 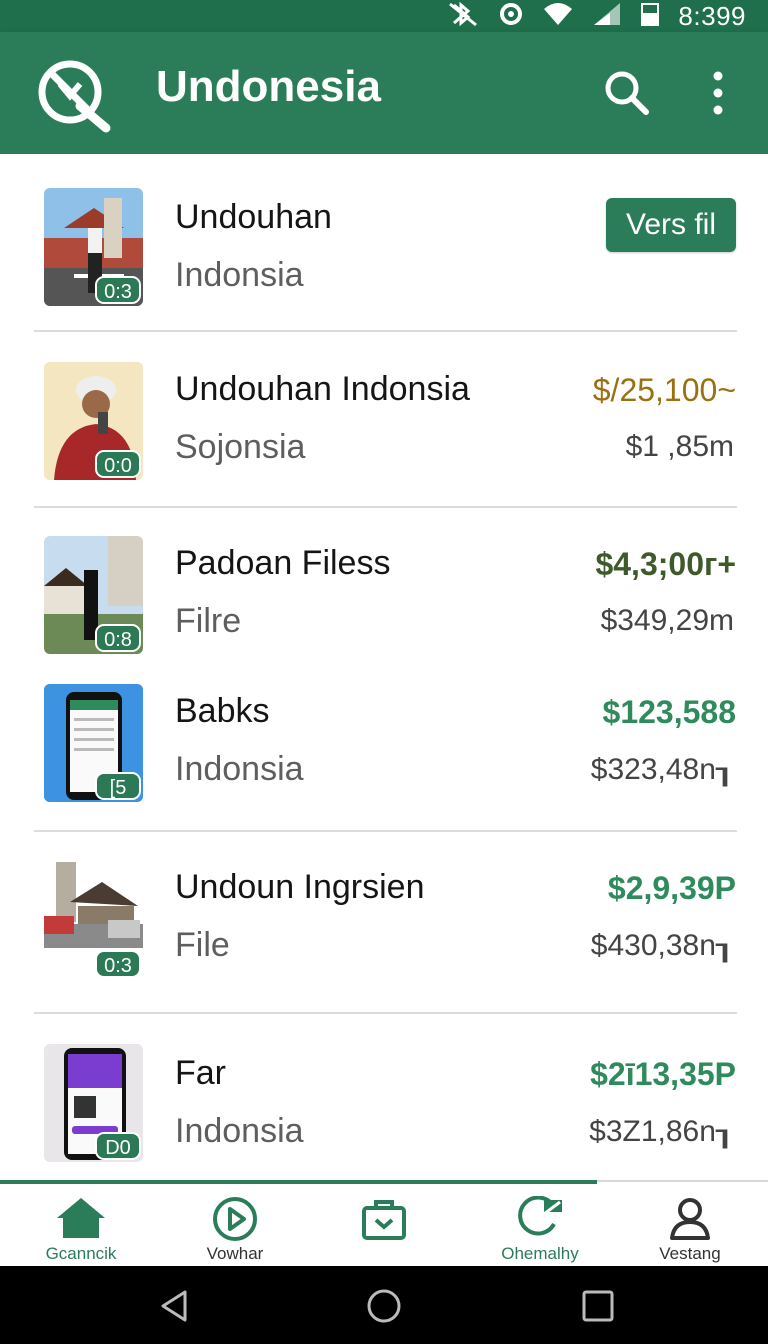 What do you see at coordinates (322, 389) in the screenshot?
I see `item-title: Undouhan Indonsia` at bounding box center [322, 389].